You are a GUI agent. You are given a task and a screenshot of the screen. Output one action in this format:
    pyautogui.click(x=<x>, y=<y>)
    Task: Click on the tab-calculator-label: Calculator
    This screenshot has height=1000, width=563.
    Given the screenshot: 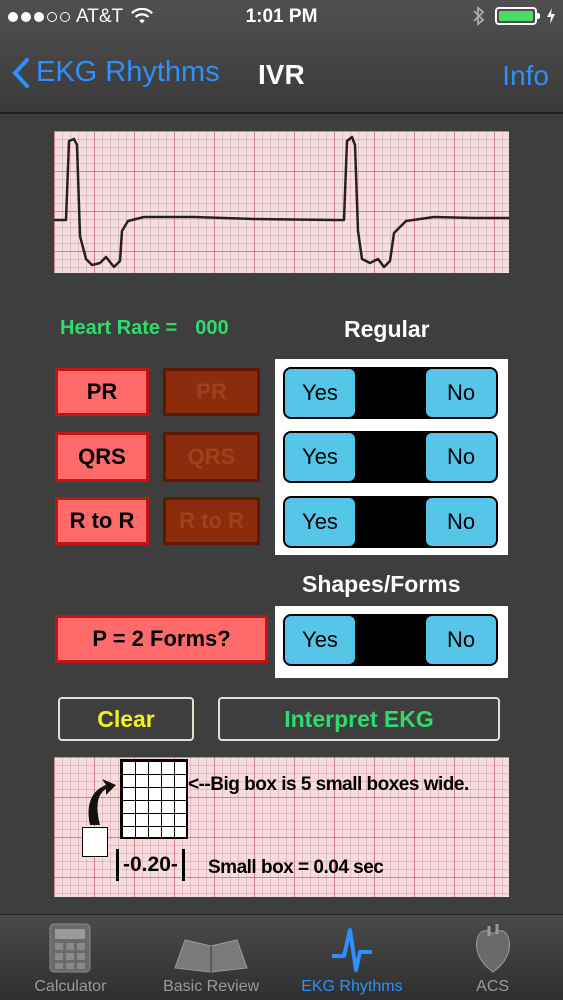 What is the action you would take?
    pyautogui.click(x=70, y=986)
    